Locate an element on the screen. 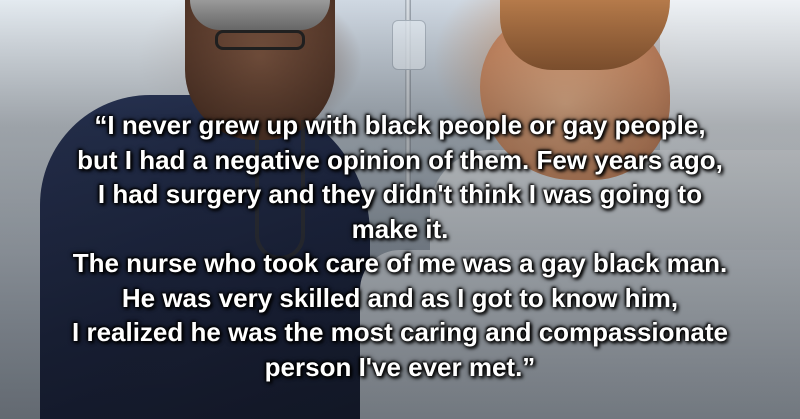 This screenshot has height=419, width=800. quote-line: make it. is located at coordinates (400, 228).